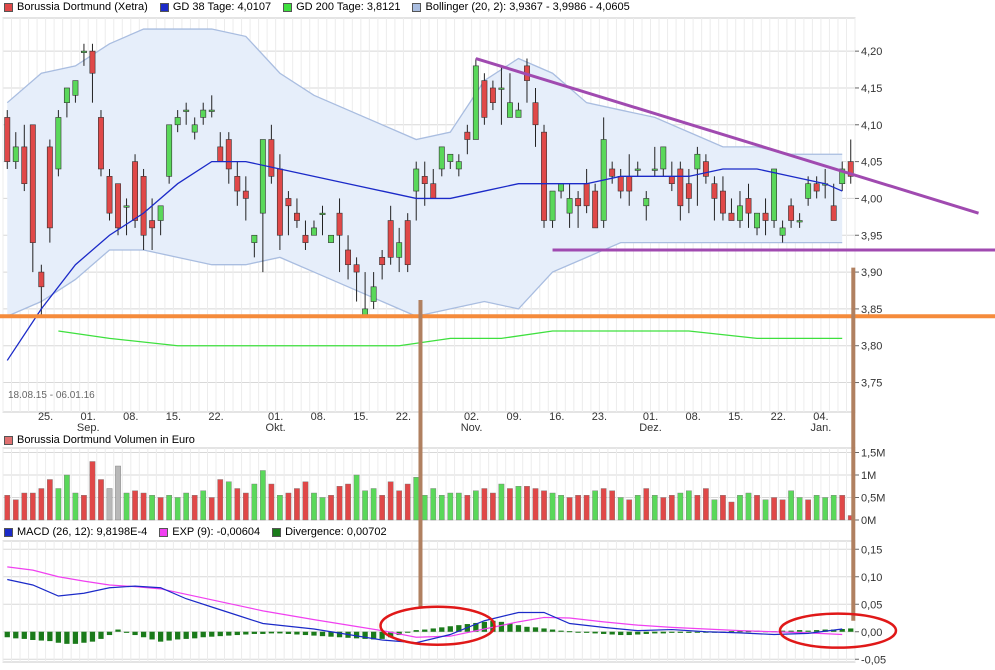  Describe the element at coordinates (871, 384) in the screenshot. I see `price-y-tick-label: 3,75` at that location.